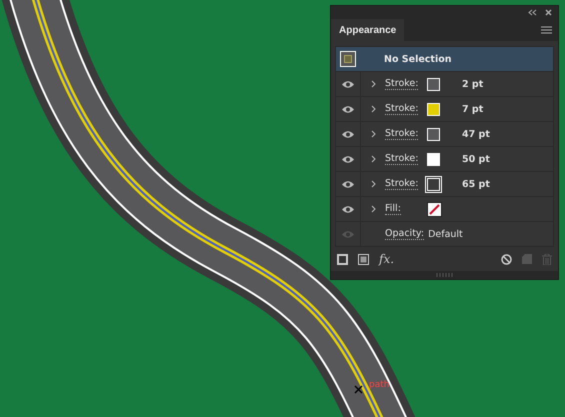 Image resolution: width=565 pixels, height=417 pixels. What do you see at coordinates (444, 208) in the screenshot?
I see `appearance-row: Fill:` at bounding box center [444, 208].